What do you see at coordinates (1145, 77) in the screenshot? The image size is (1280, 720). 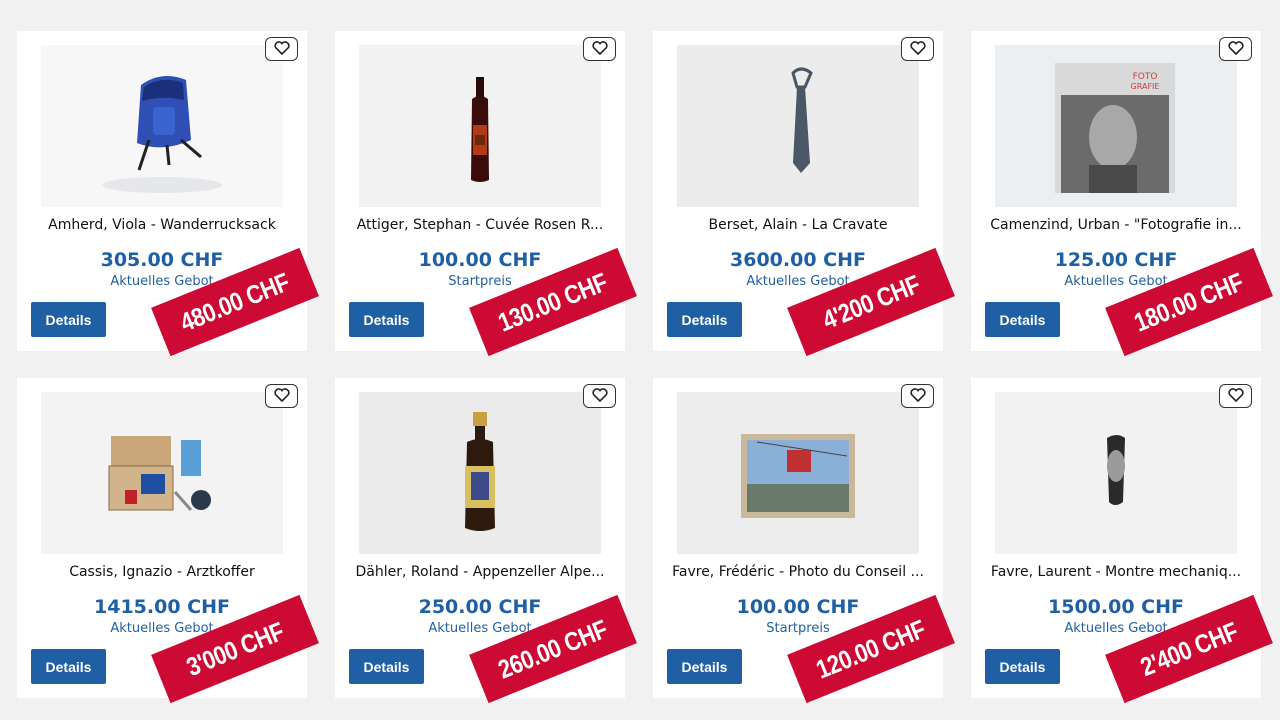 I see `svg-text: FOTO` at bounding box center [1145, 77].